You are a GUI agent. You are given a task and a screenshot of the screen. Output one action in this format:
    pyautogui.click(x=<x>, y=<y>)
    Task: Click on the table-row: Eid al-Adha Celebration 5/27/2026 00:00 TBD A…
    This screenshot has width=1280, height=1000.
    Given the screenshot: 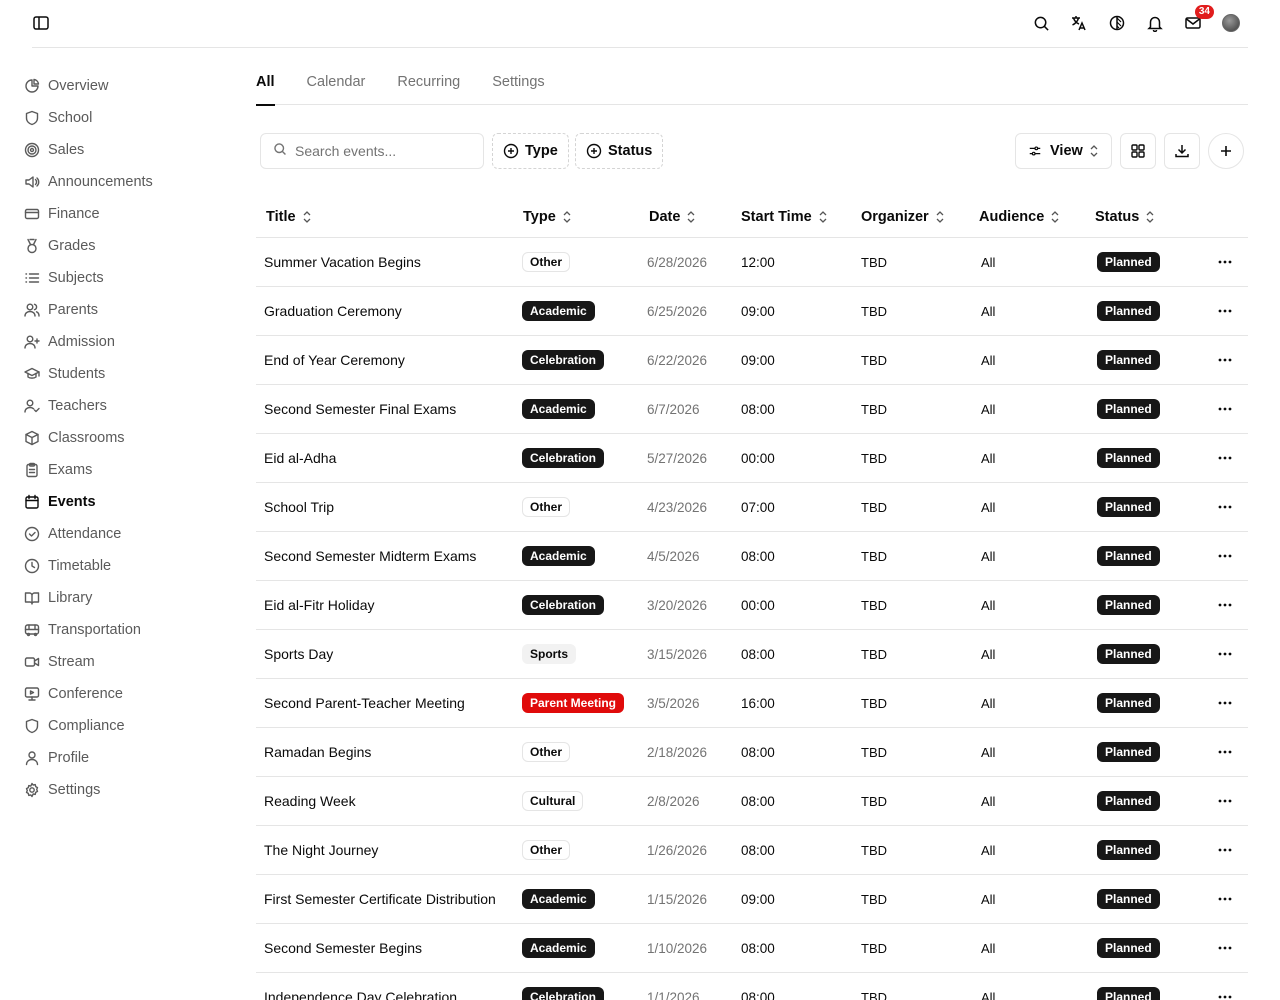 What is the action you would take?
    pyautogui.click(x=752, y=458)
    